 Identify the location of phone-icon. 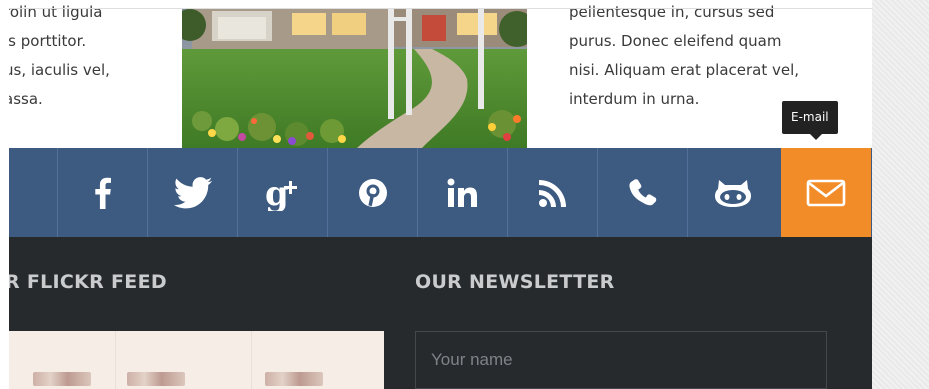
(642, 191).